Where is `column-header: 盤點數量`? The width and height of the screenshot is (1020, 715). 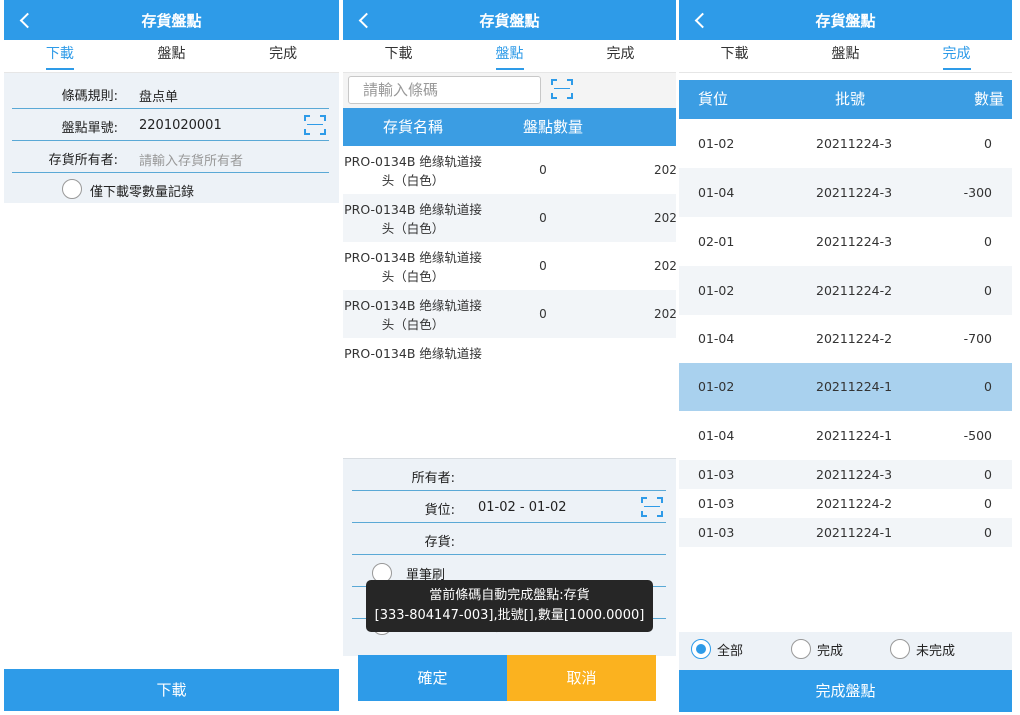
column-header: 盤點數量 is located at coordinates (552, 127).